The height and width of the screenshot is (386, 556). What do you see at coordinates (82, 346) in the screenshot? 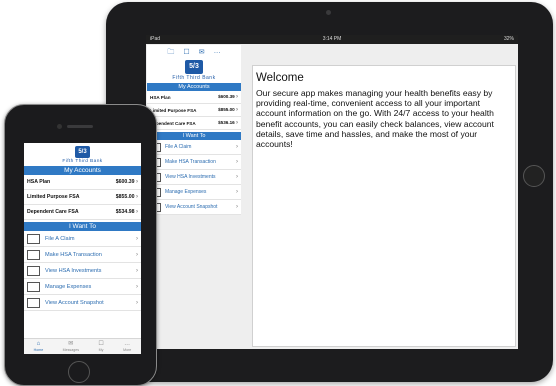
I see `tab-bar: ⌂ Home ✉ Messages ☐ My … More` at bounding box center [82, 346].